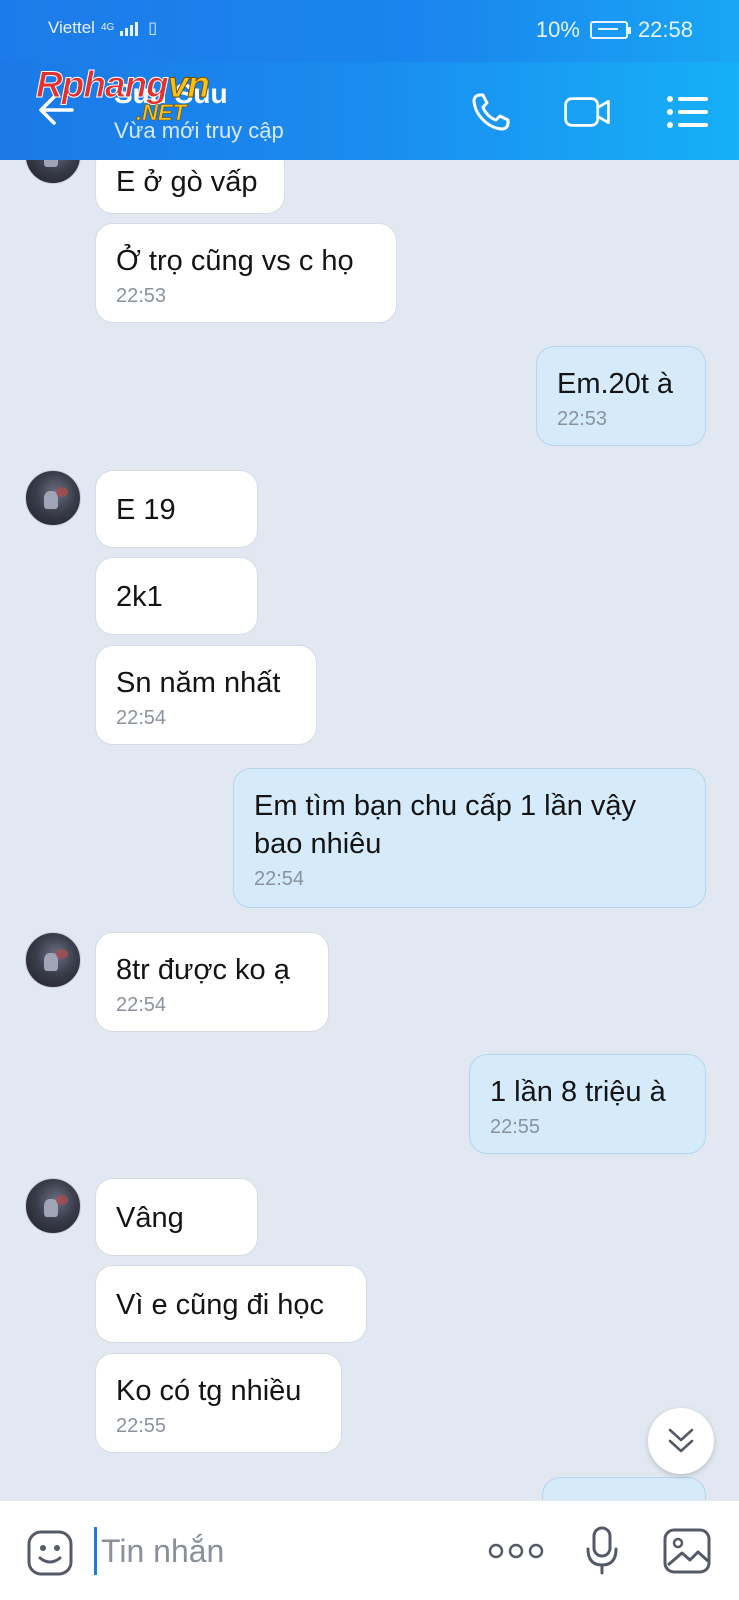 The width and height of the screenshot is (739, 1600). Describe the element at coordinates (687, 1551) in the screenshot. I see `image-icon` at that location.